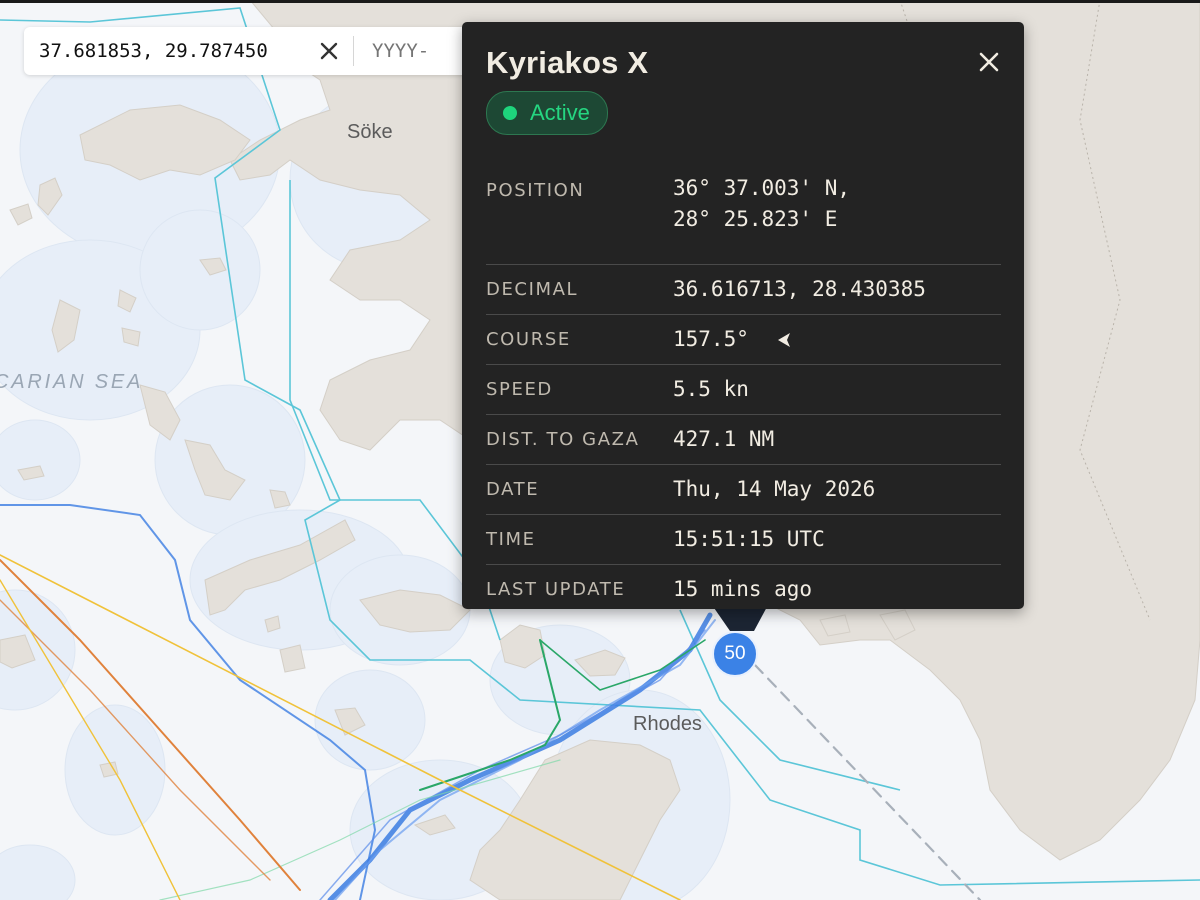 The width and height of the screenshot is (1200, 900). I want to click on status-dot, so click(510, 113).